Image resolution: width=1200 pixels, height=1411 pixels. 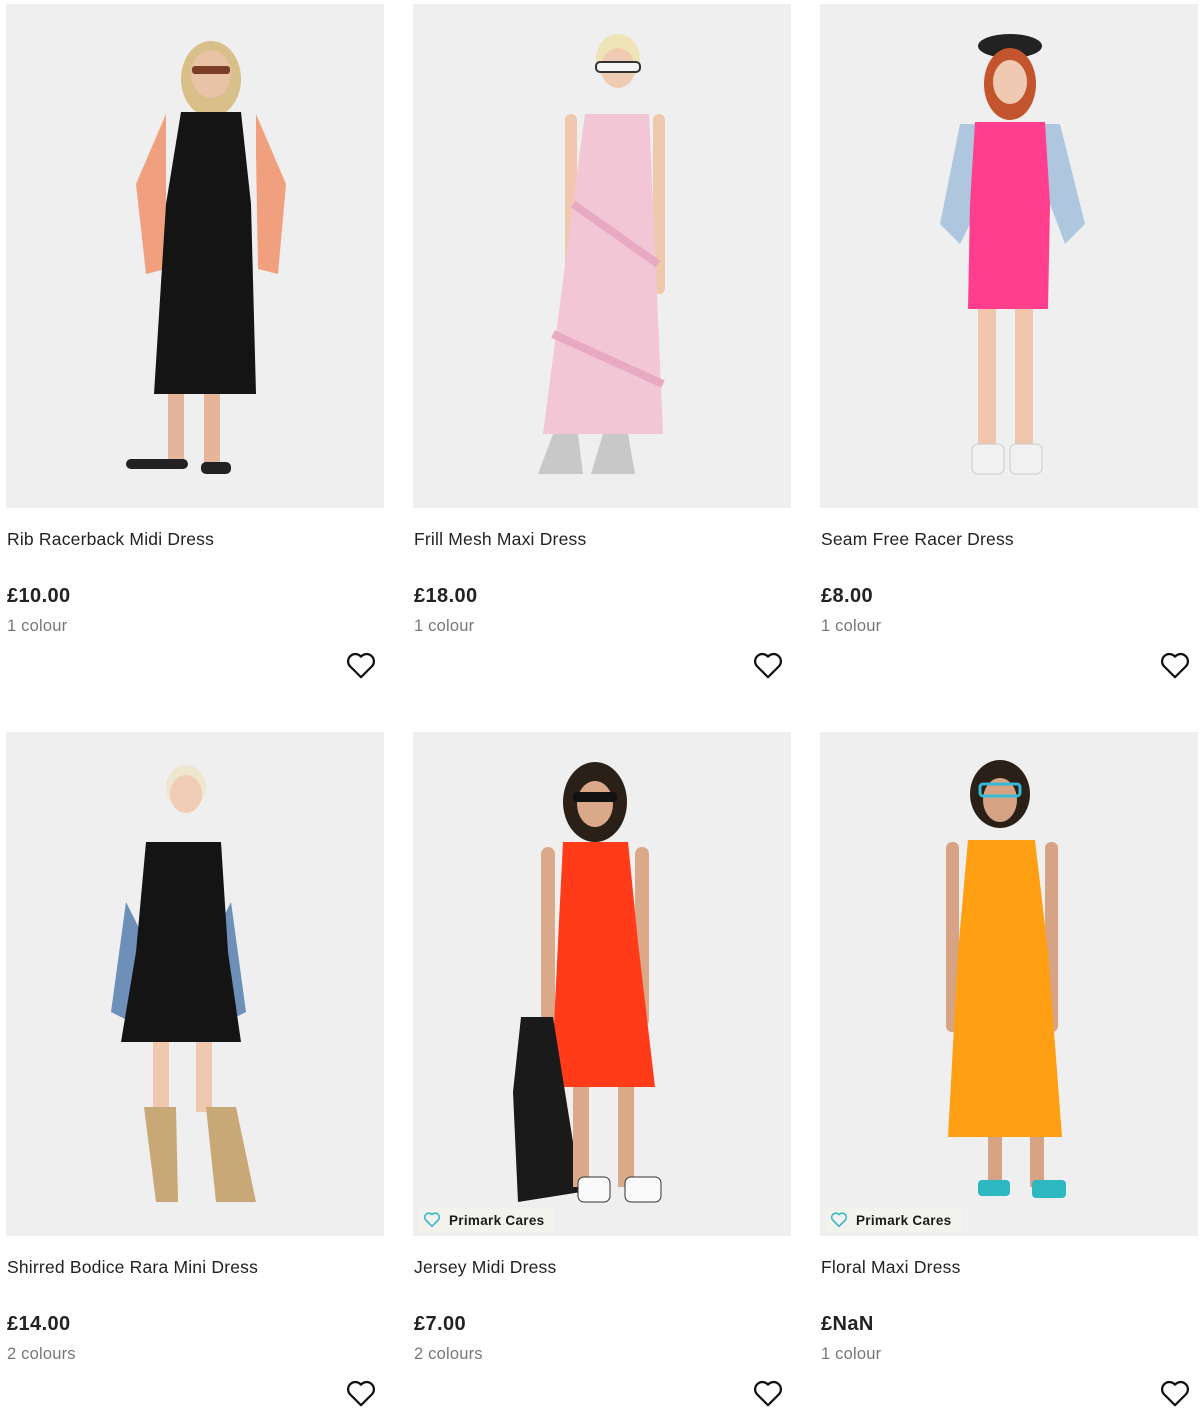 What do you see at coordinates (446, 596) in the screenshot?
I see `product-price: £18.00` at bounding box center [446, 596].